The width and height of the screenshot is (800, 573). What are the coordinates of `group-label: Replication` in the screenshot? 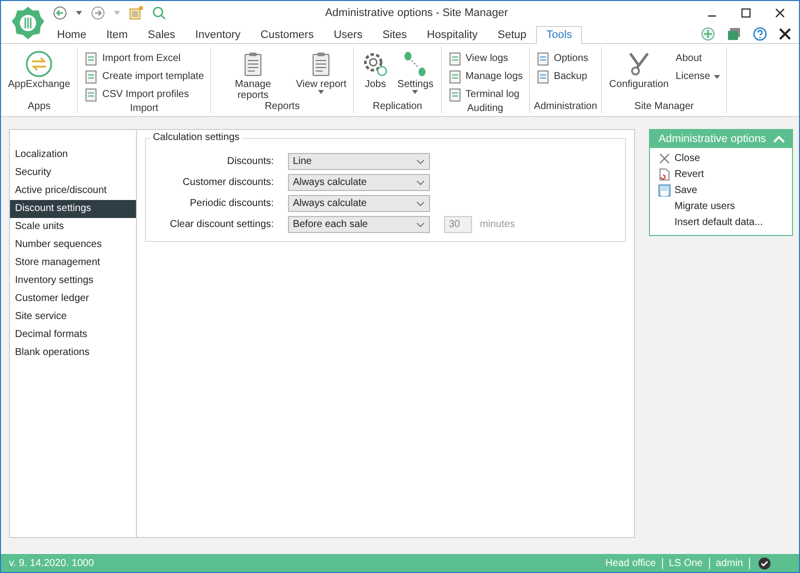 It's located at (398, 107).